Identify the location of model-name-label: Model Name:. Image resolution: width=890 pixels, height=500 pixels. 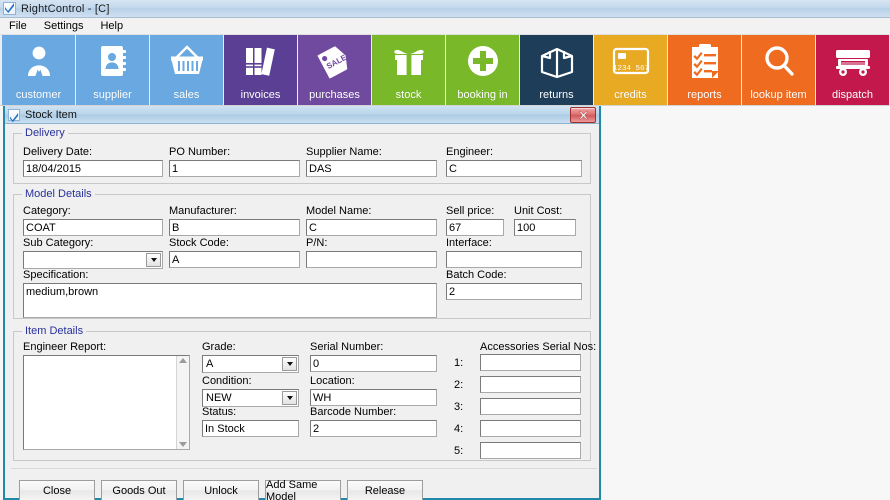
(339, 211).